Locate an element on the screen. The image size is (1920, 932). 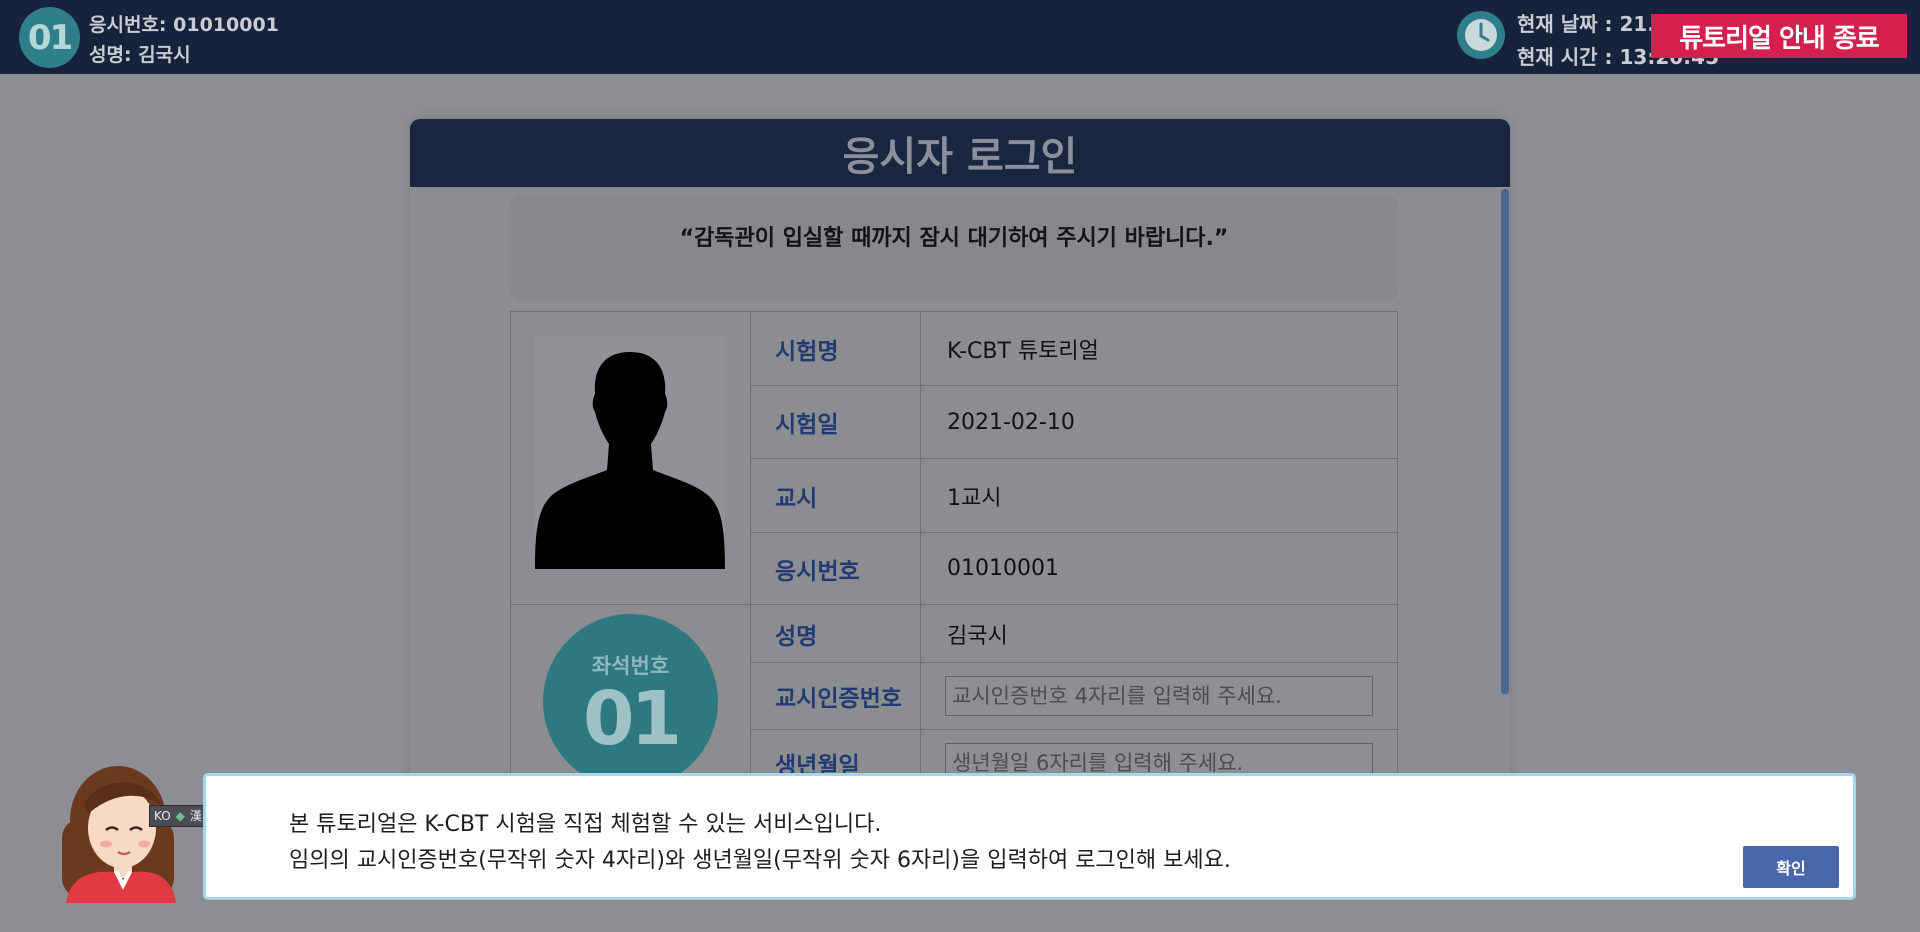
clock-icon is located at coordinates (1481, 35).